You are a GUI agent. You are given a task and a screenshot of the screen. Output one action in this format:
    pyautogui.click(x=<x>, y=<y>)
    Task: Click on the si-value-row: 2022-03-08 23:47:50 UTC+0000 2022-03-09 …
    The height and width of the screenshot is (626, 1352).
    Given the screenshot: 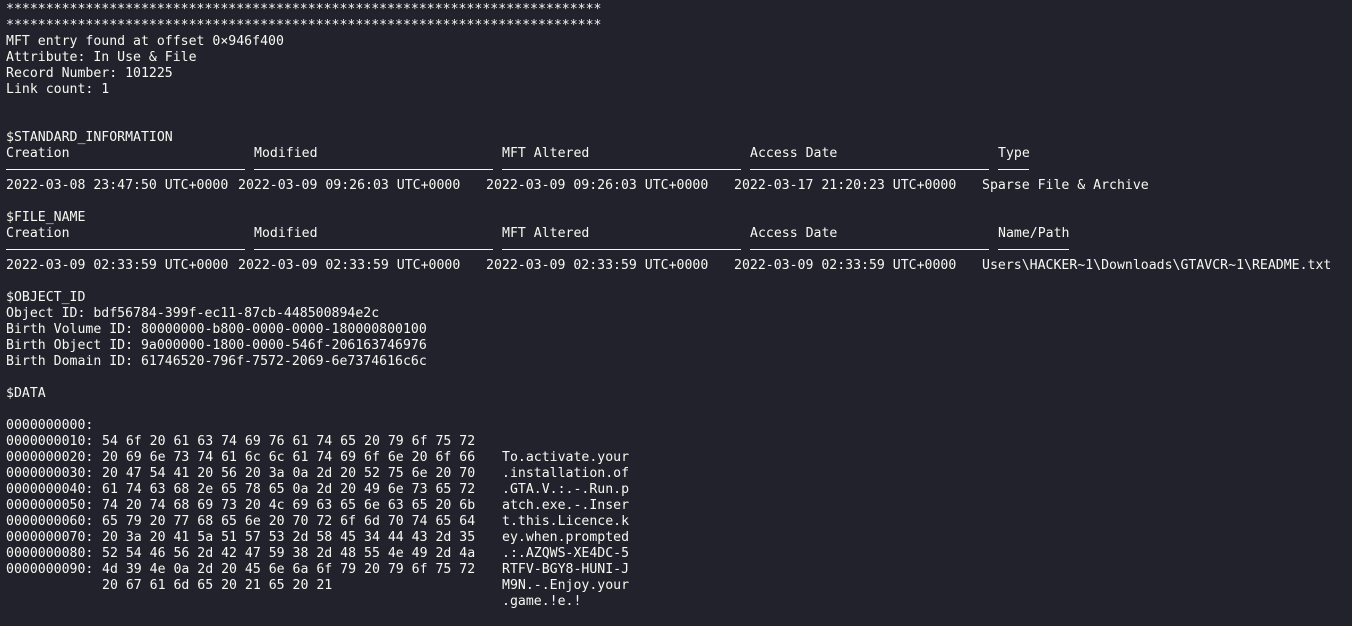 What is the action you would take?
    pyautogui.click(x=577, y=186)
    